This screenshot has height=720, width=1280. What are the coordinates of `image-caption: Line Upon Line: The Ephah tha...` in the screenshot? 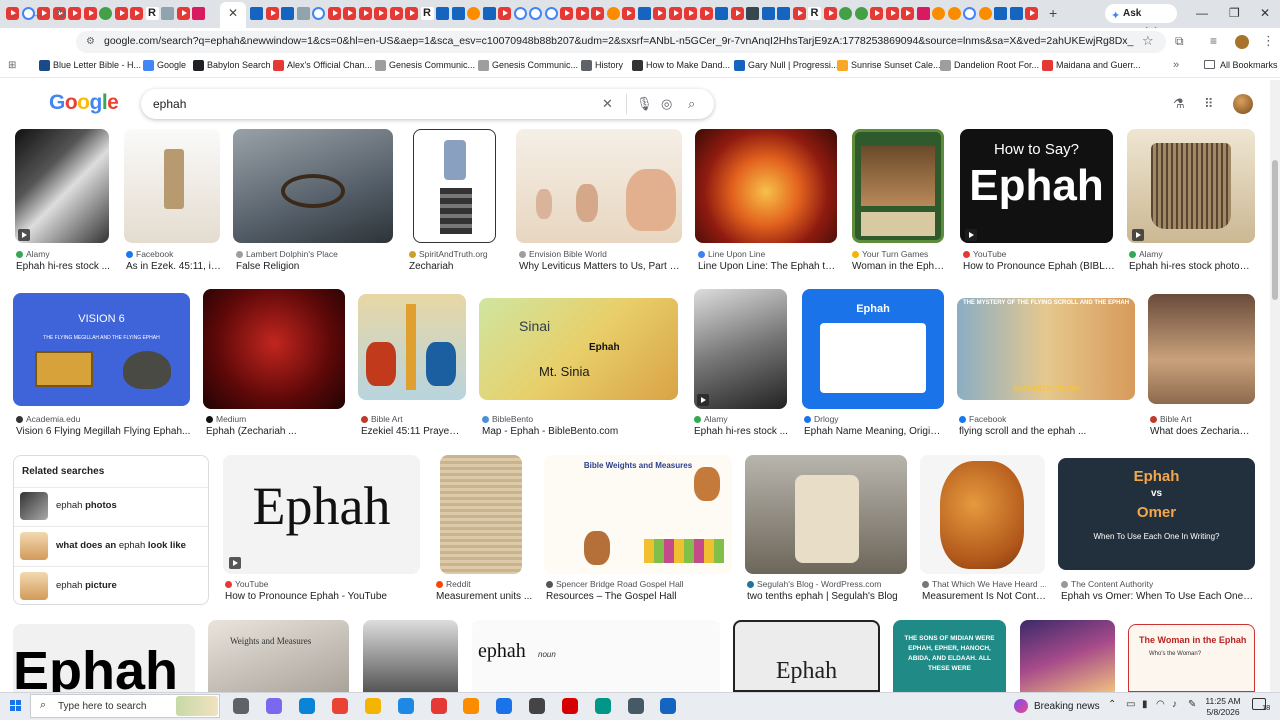 It's located at (769, 266).